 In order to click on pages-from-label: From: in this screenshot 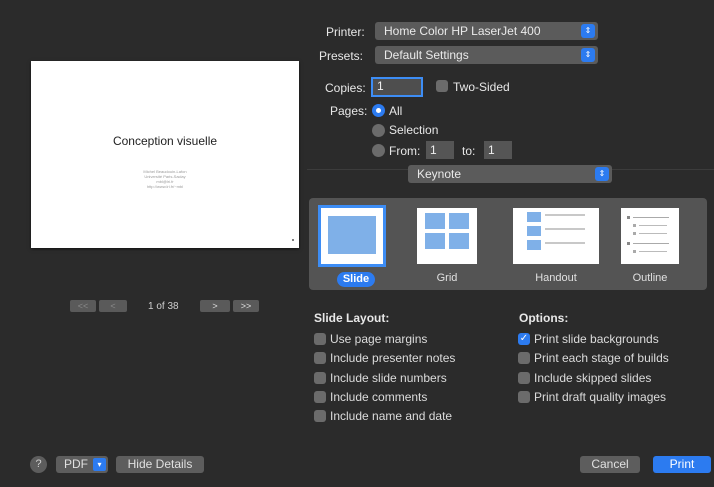, I will do `click(405, 151)`.